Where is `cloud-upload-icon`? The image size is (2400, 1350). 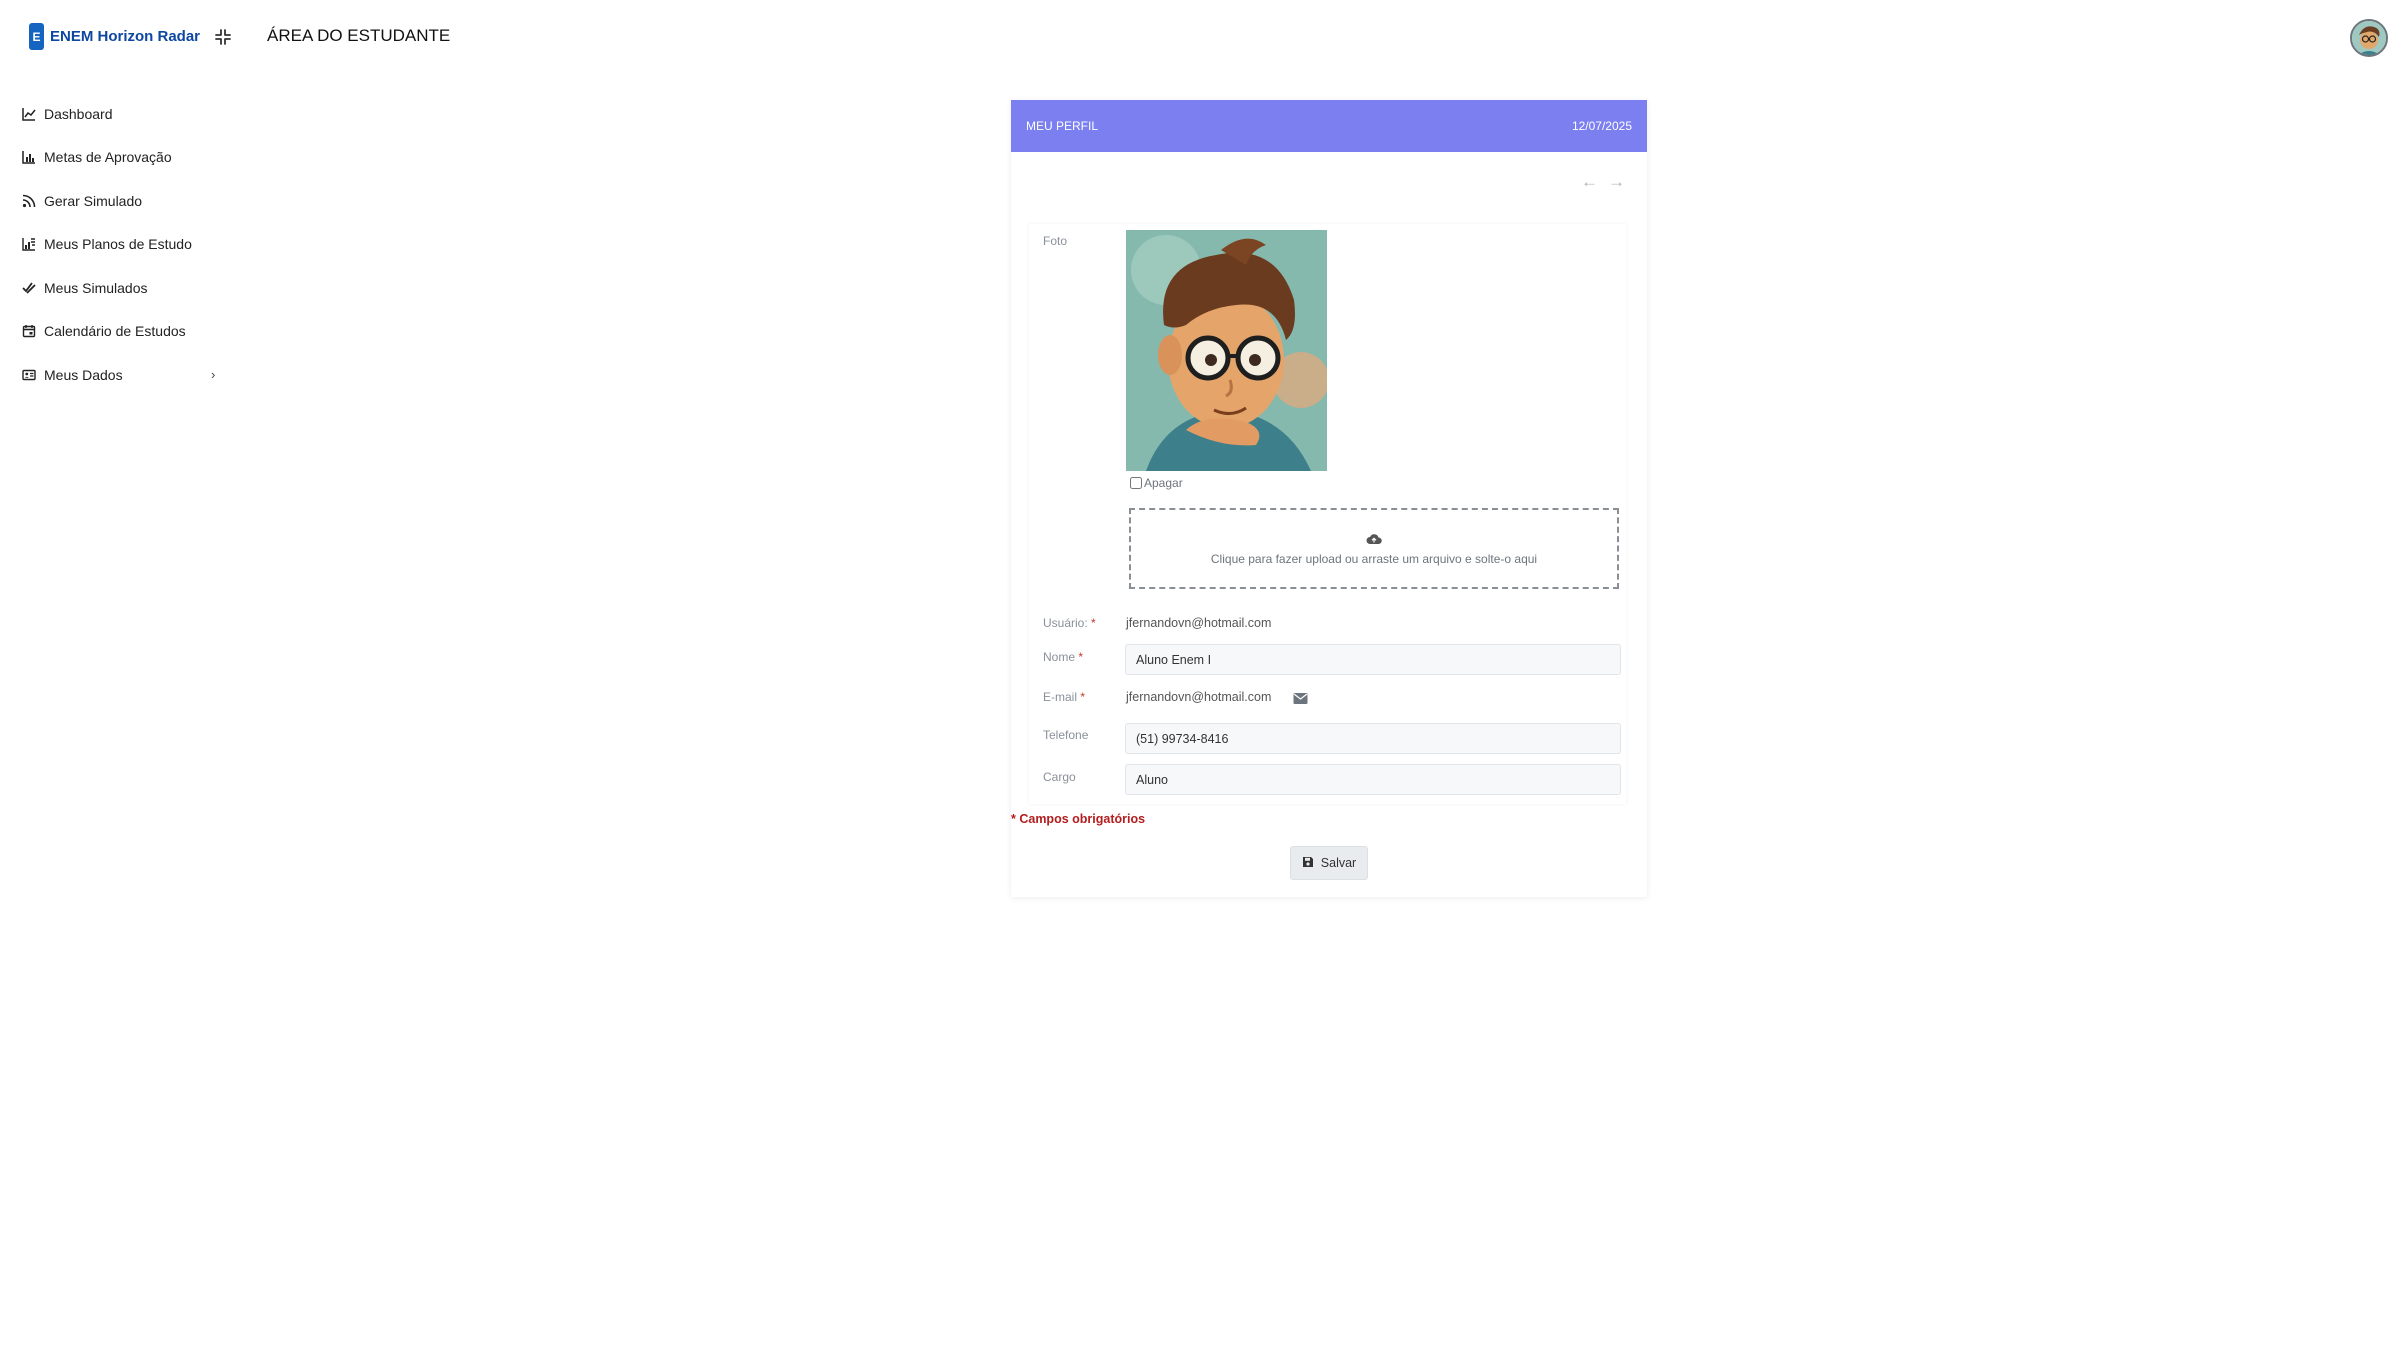 cloud-upload-icon is located at coordinates (1374, 541).